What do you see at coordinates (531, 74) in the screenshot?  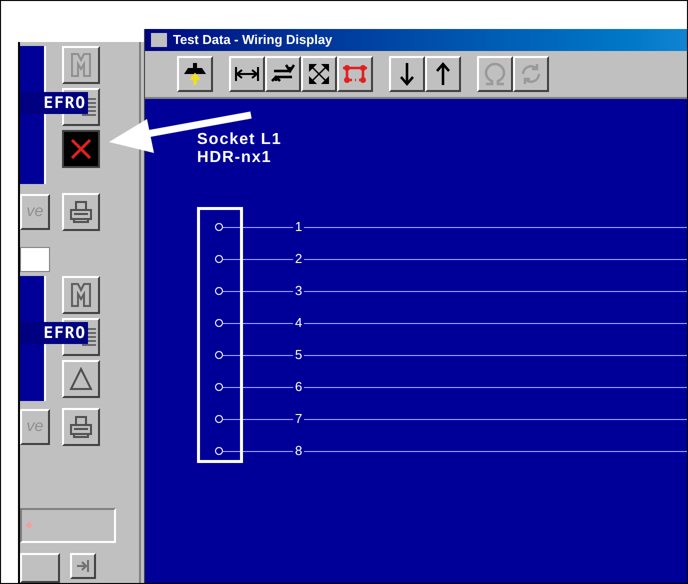 I see `cycle-icon` at bounding box center [531, 74].